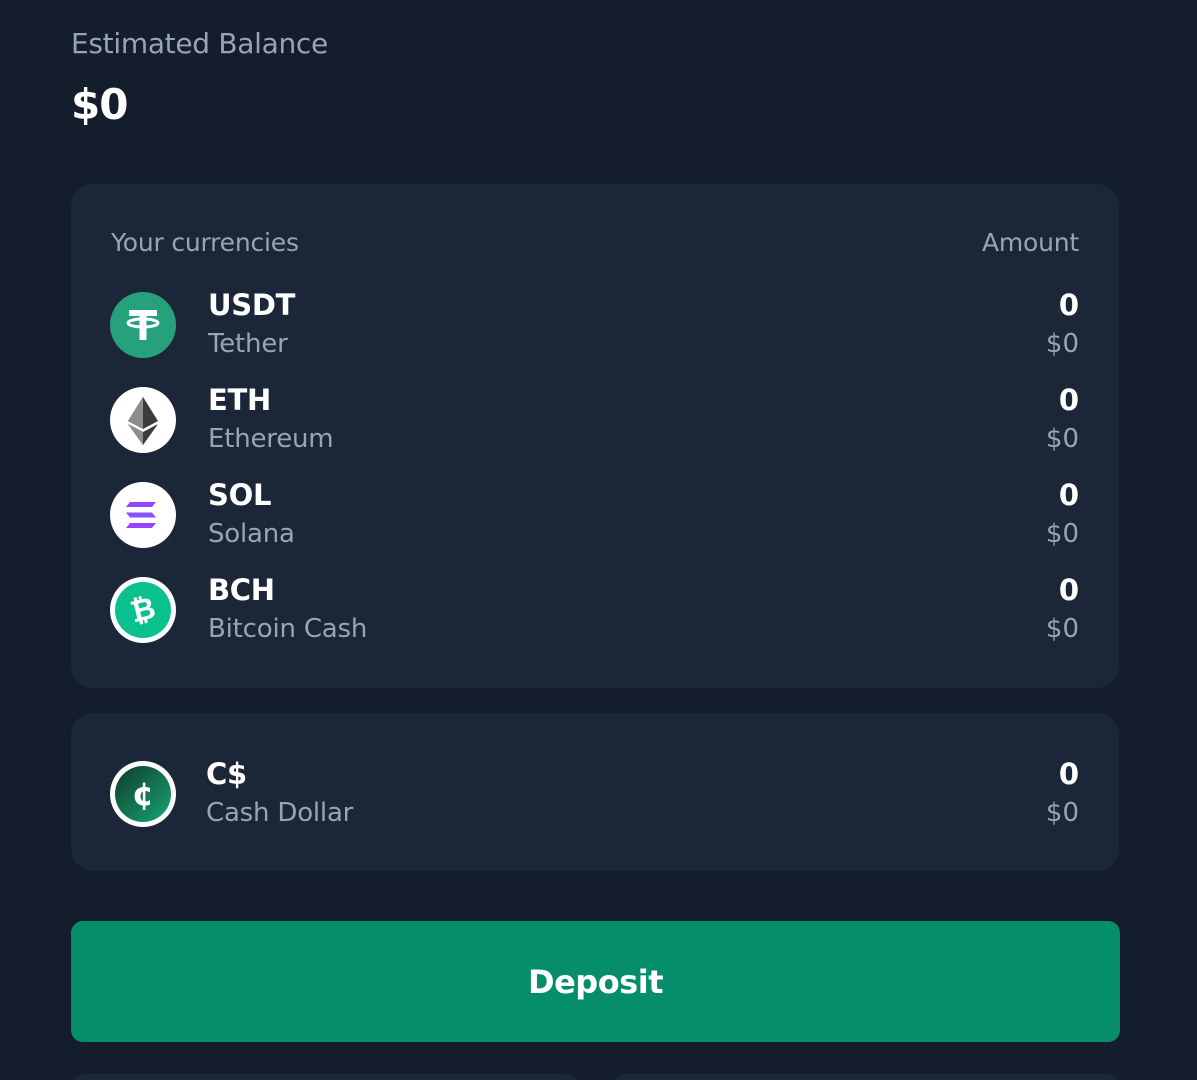 The image size is (1197, 1080). What do you see at coordinates (143, 325) in the screenshot?
I see `tether-icon` at bounding box center [143, 325].